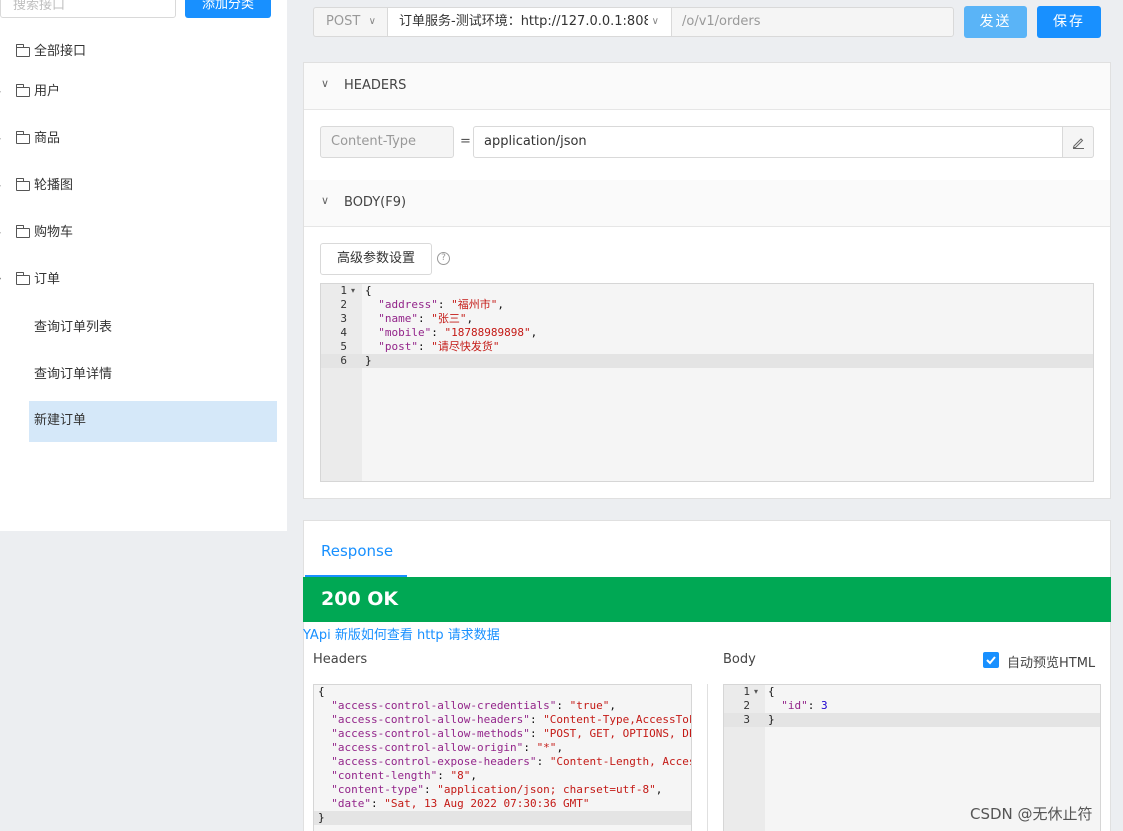  I want to click on add-category-button: 添加分类, so click(228, 9).